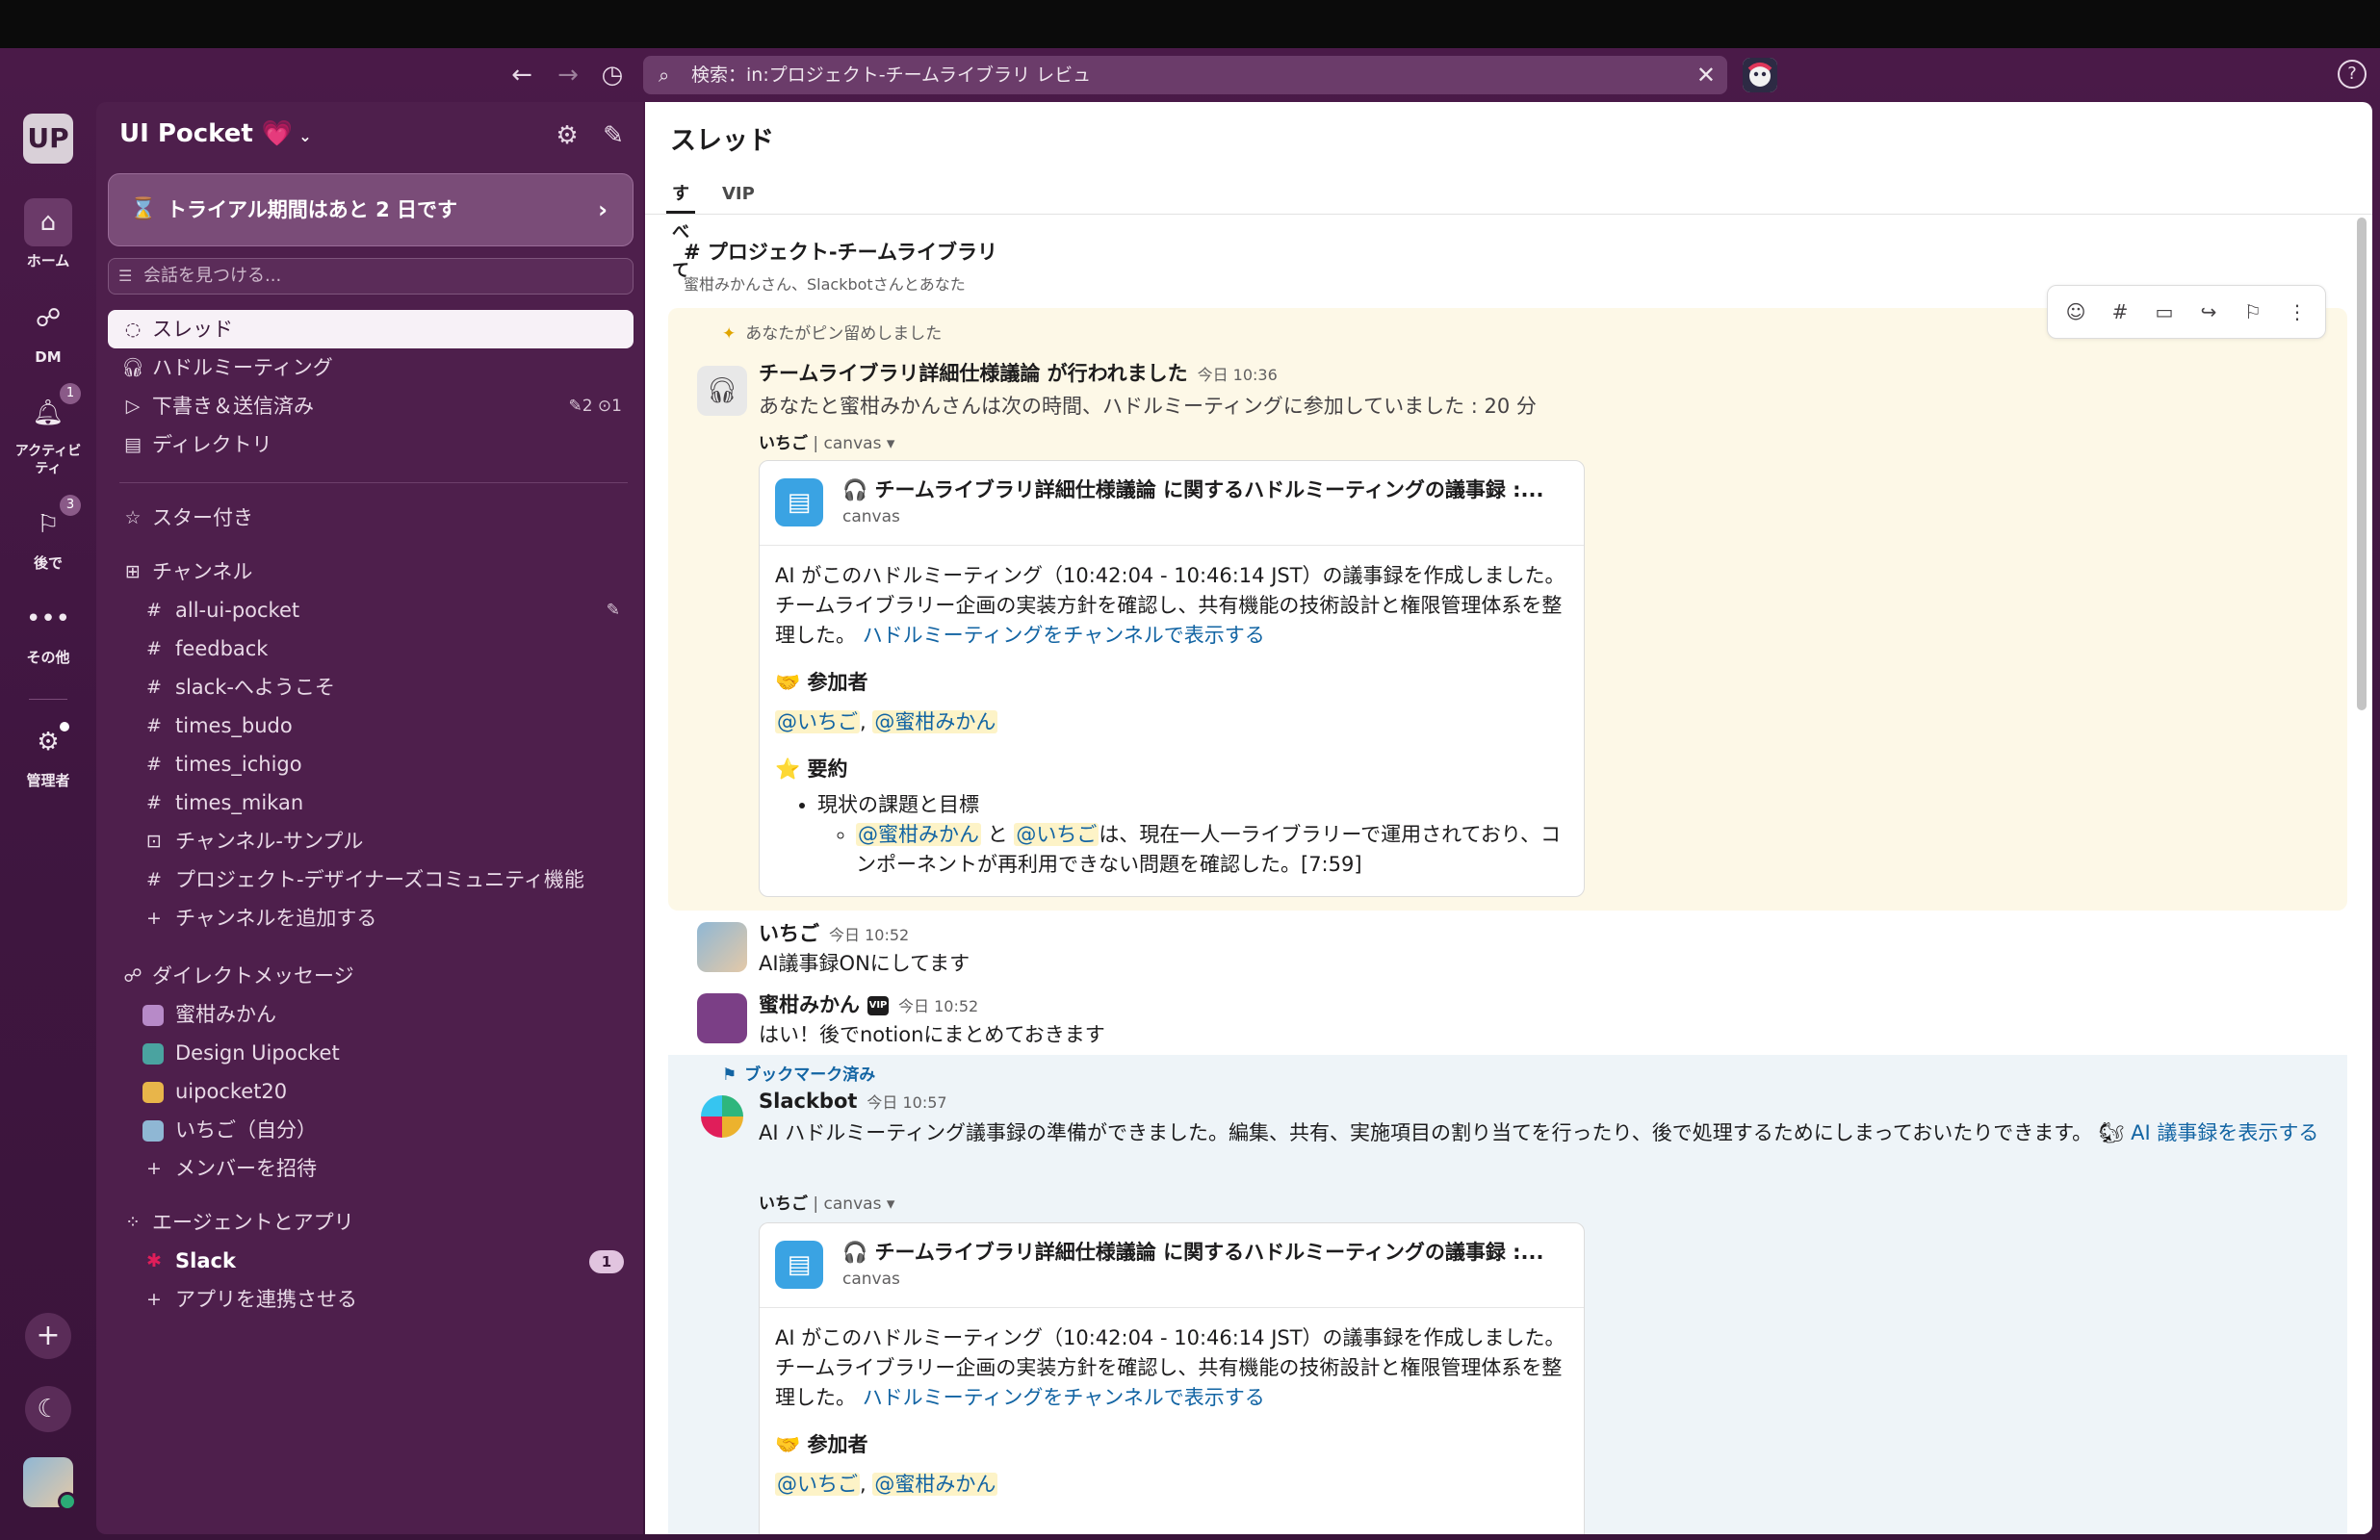  Describe the element at coordinates (878, 1005) in the screenshot. I see `vip-badge: VIP` at that location.